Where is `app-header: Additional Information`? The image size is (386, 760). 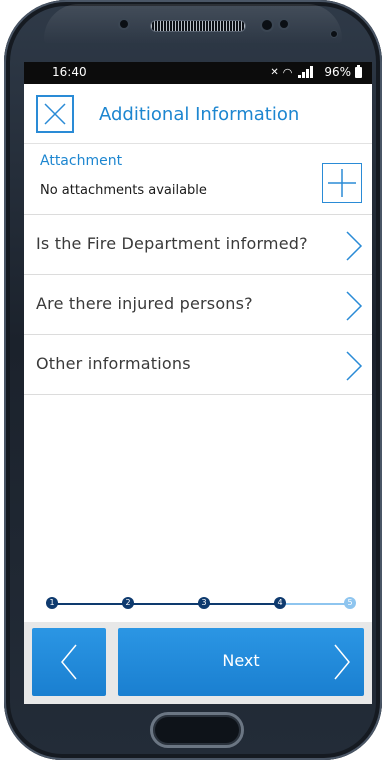
app-header: Additional Information is located at coordinates (198, 114).